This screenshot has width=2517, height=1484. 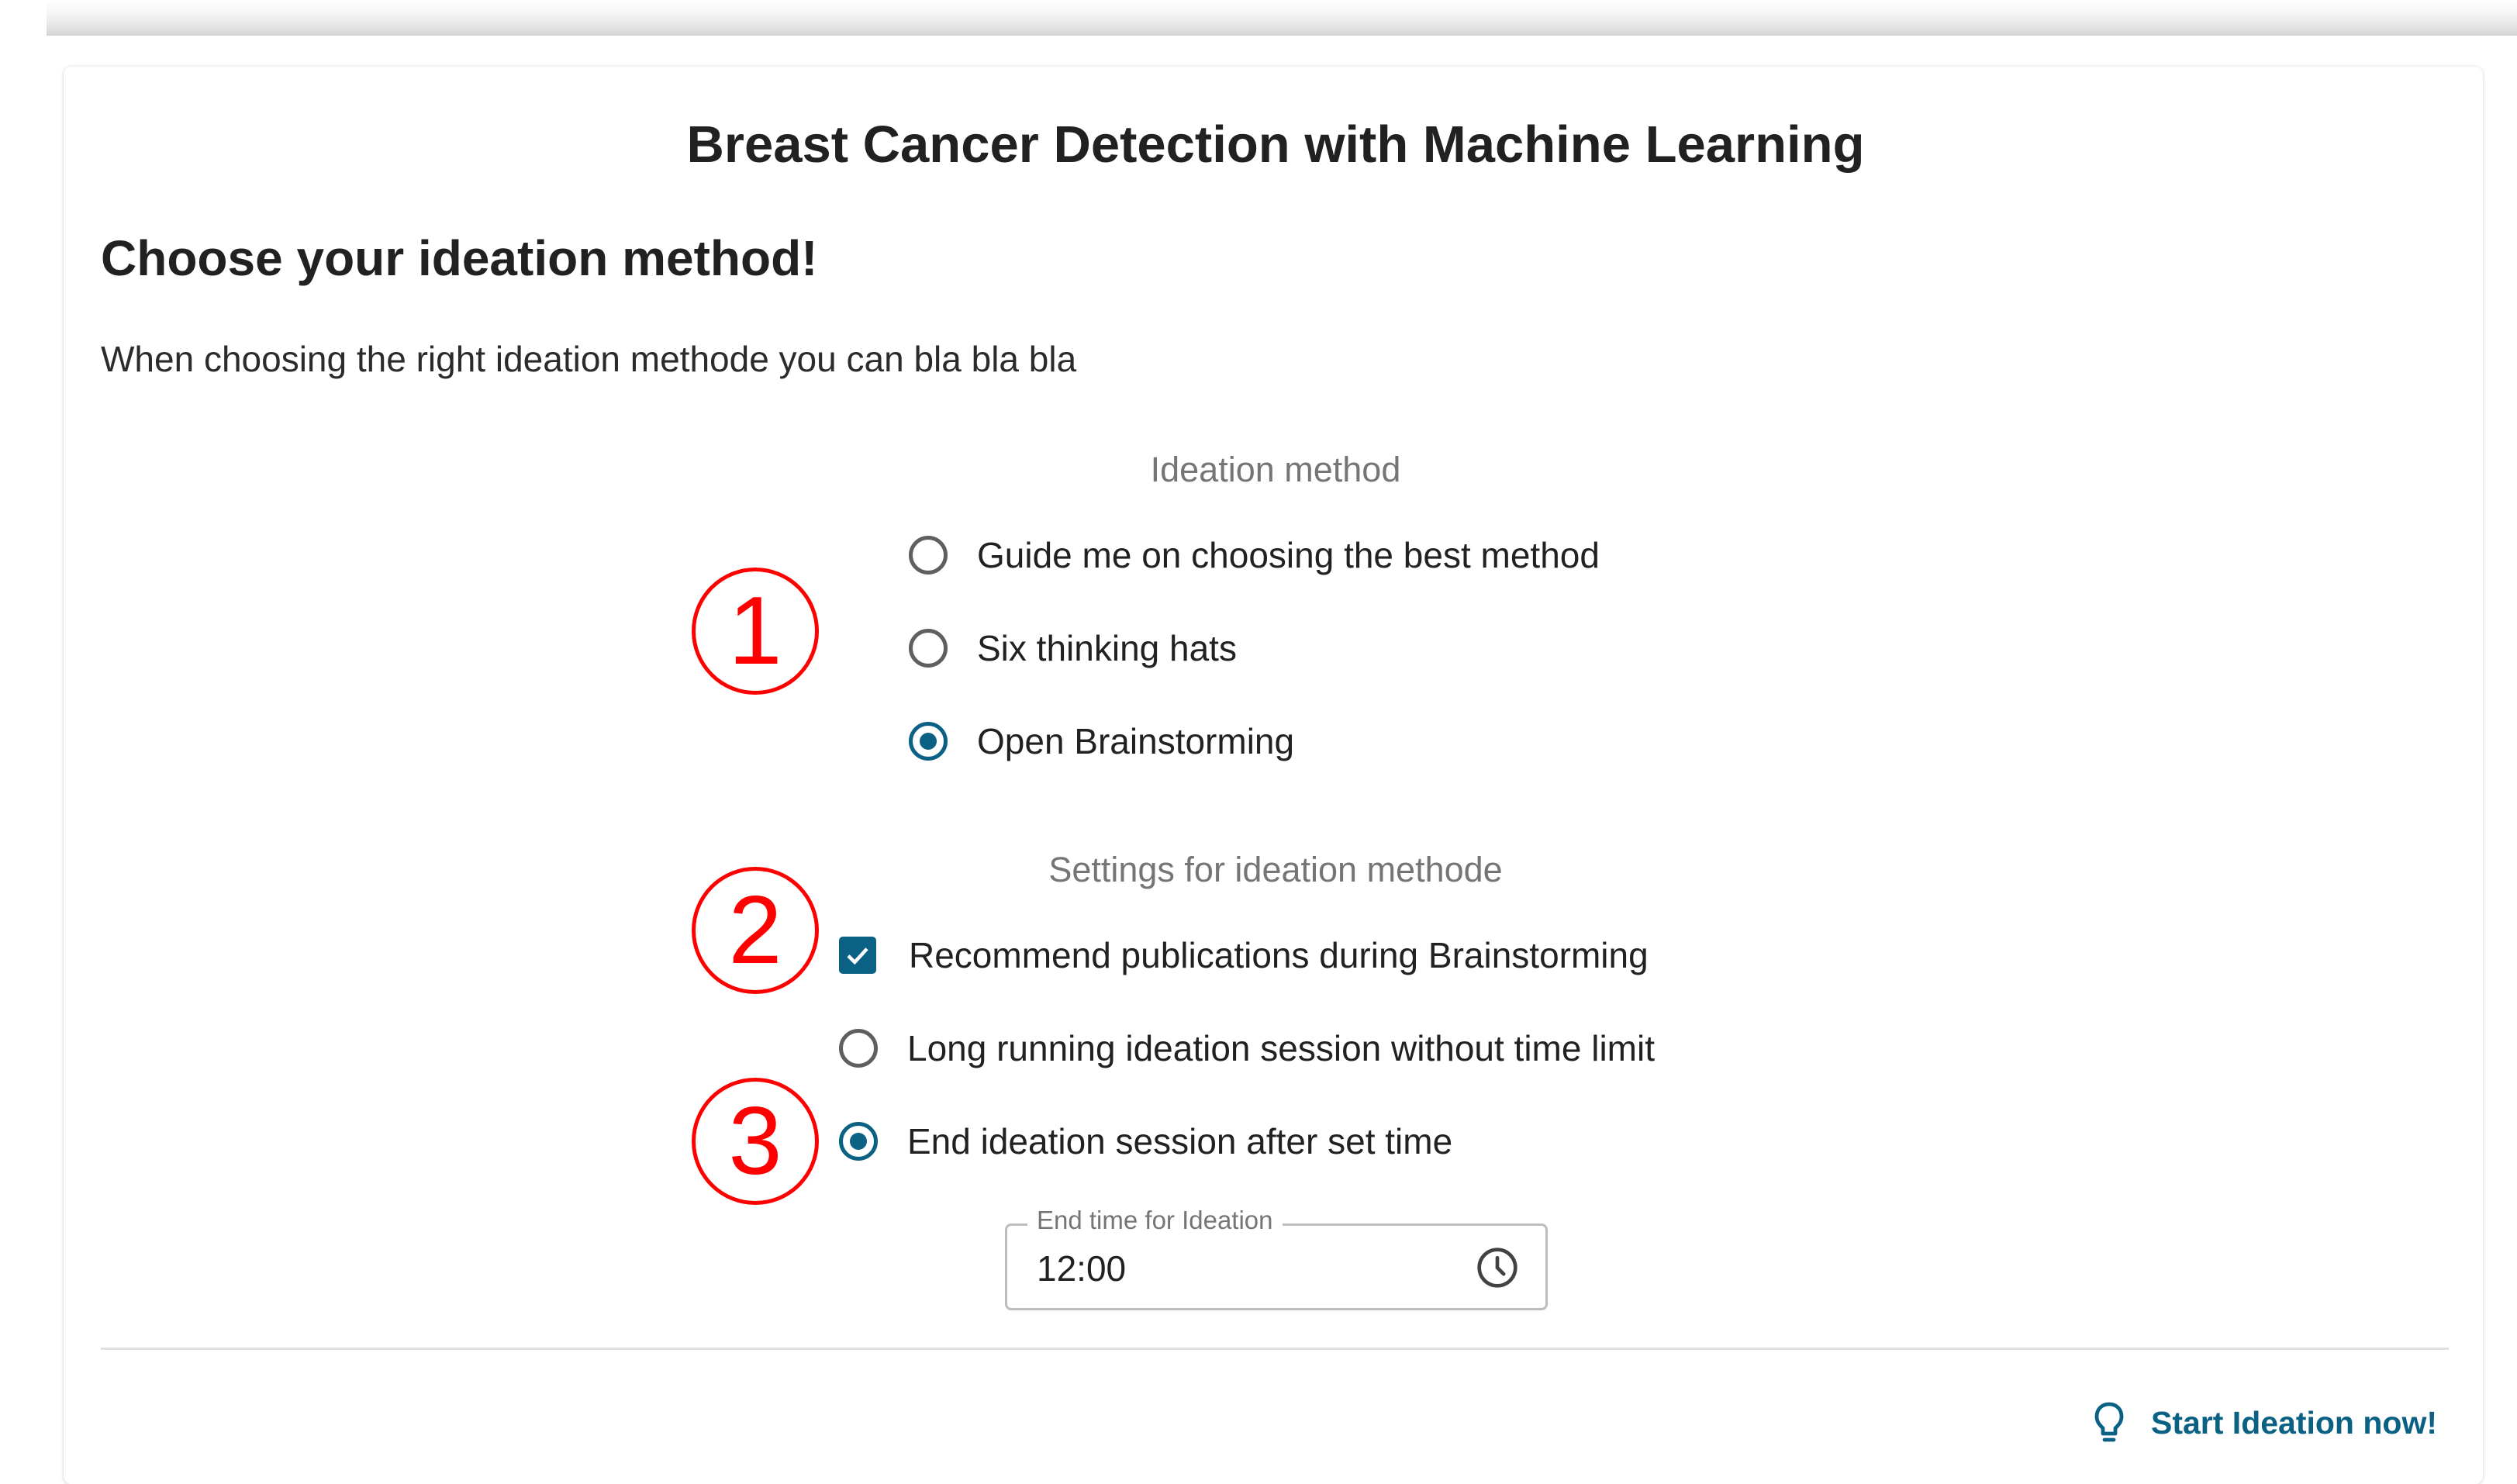 I want to click on option-label: End ideation session after set time, so click(x=1180, y=1141).